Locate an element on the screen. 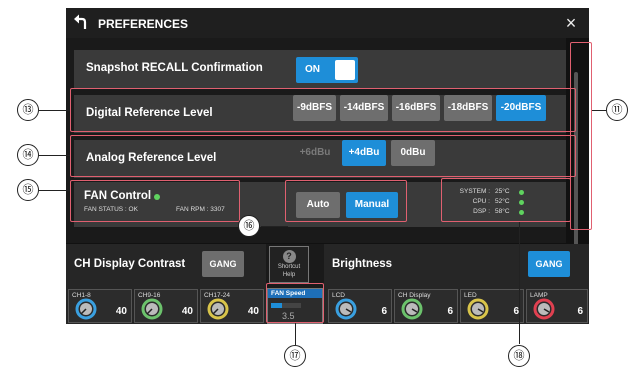 The width and height of the screenshot is (644, 374). callout-11: ⑪ is located at coordinates (617, 110).